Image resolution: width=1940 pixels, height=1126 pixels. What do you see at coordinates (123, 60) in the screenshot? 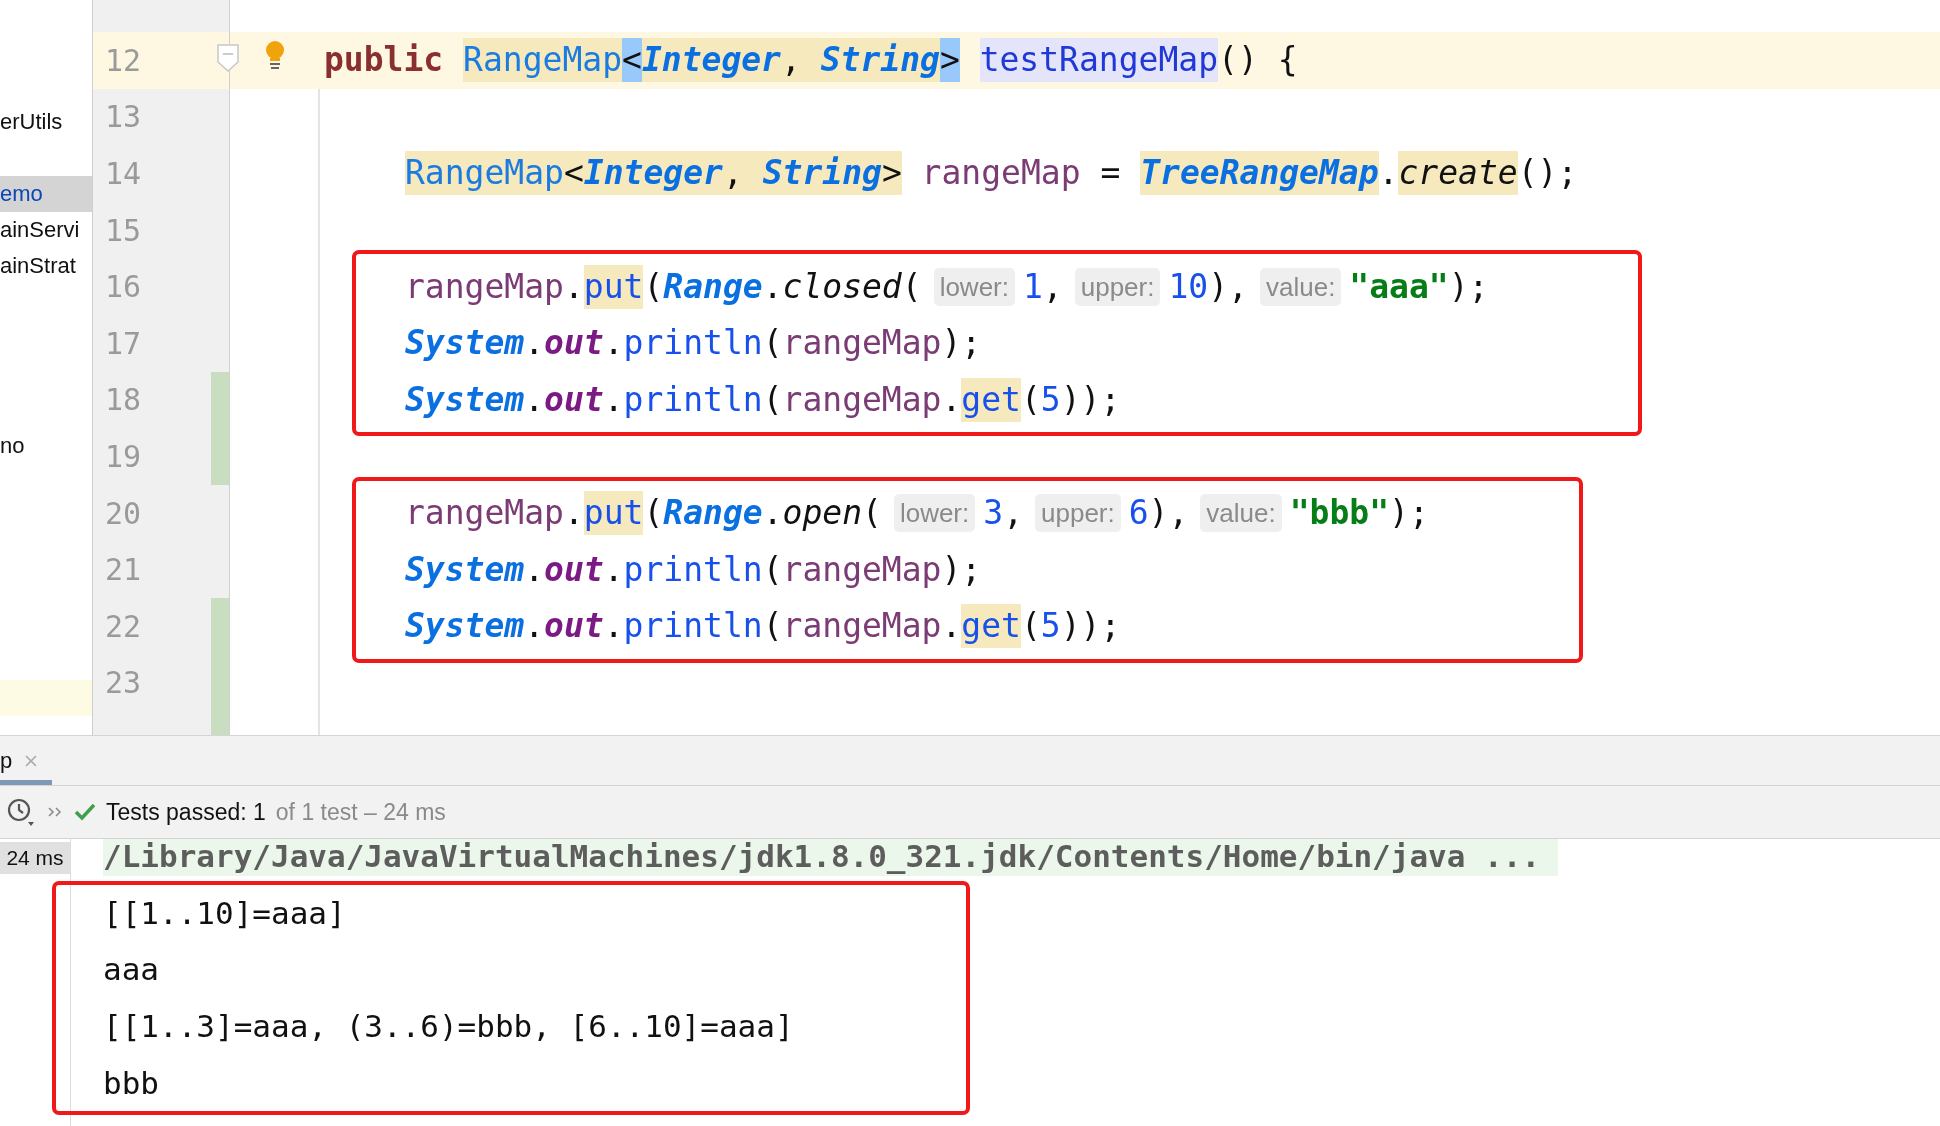
I see `line-number: 12` at bounding box center [123, 60].